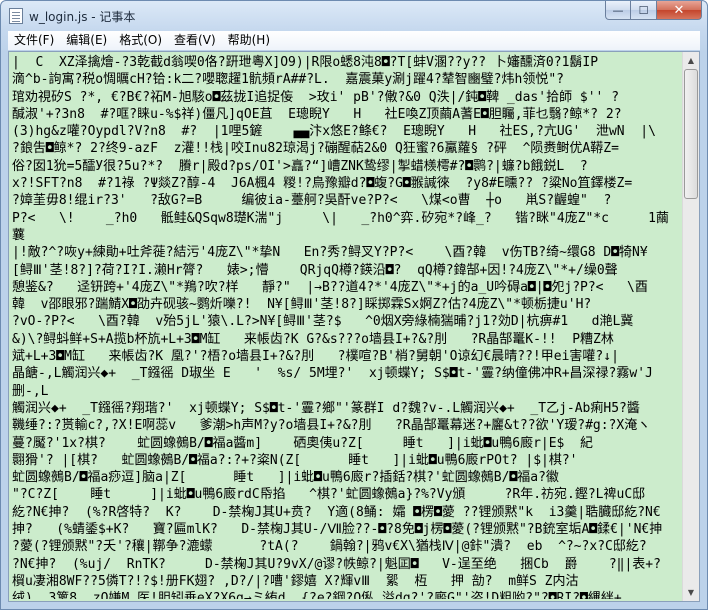 This screenshot has height=610, width=708. Describe the element at coordinates (34, 40) in the screenshot. I see `menu-file: 文件(F)` at that location.